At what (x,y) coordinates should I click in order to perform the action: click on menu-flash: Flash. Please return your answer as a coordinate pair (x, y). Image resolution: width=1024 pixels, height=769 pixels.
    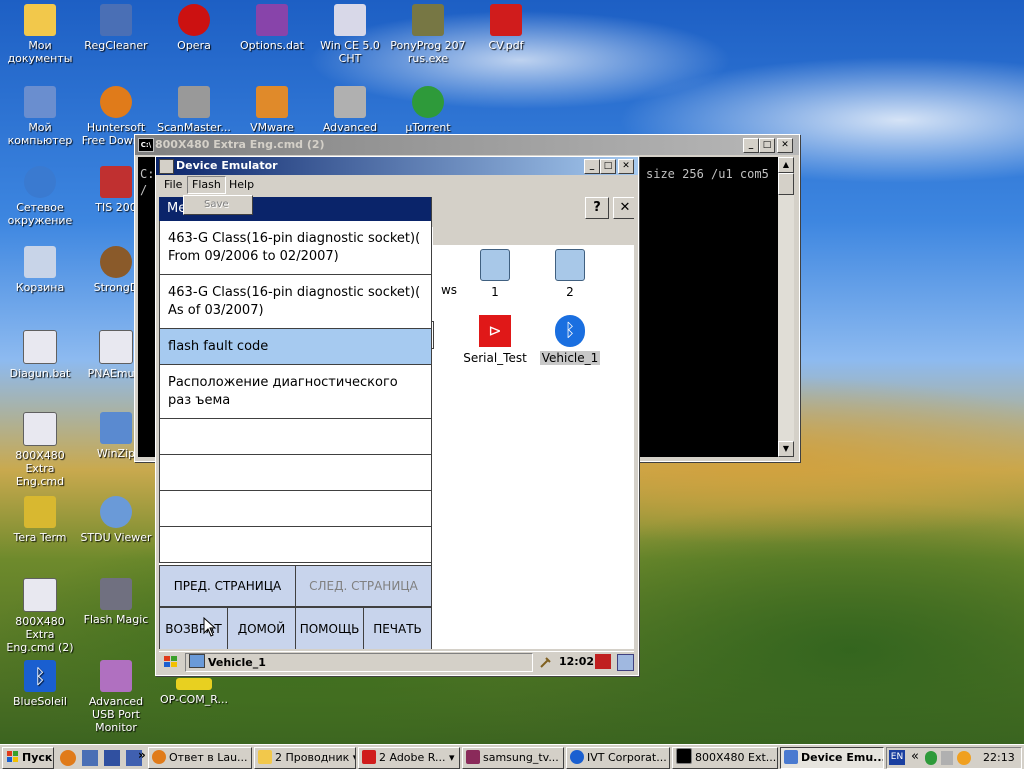
    Looking at the image, I should click on (206, 185).